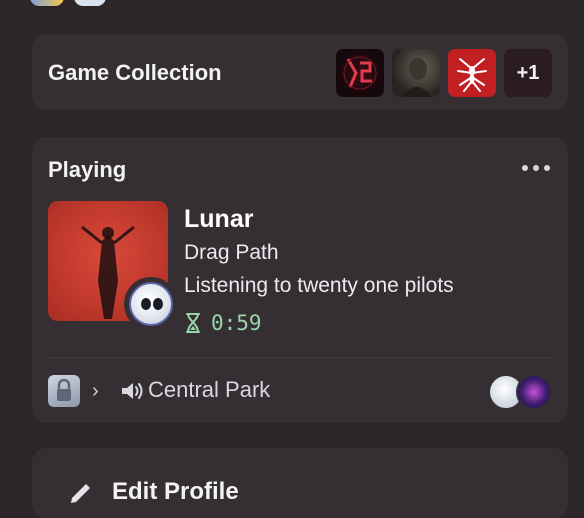 This screenshot has height=518, width=584. Describe the element at coordinates (95, 391) in the screenshot. I see `chevron-right-icon: ›` at that location.